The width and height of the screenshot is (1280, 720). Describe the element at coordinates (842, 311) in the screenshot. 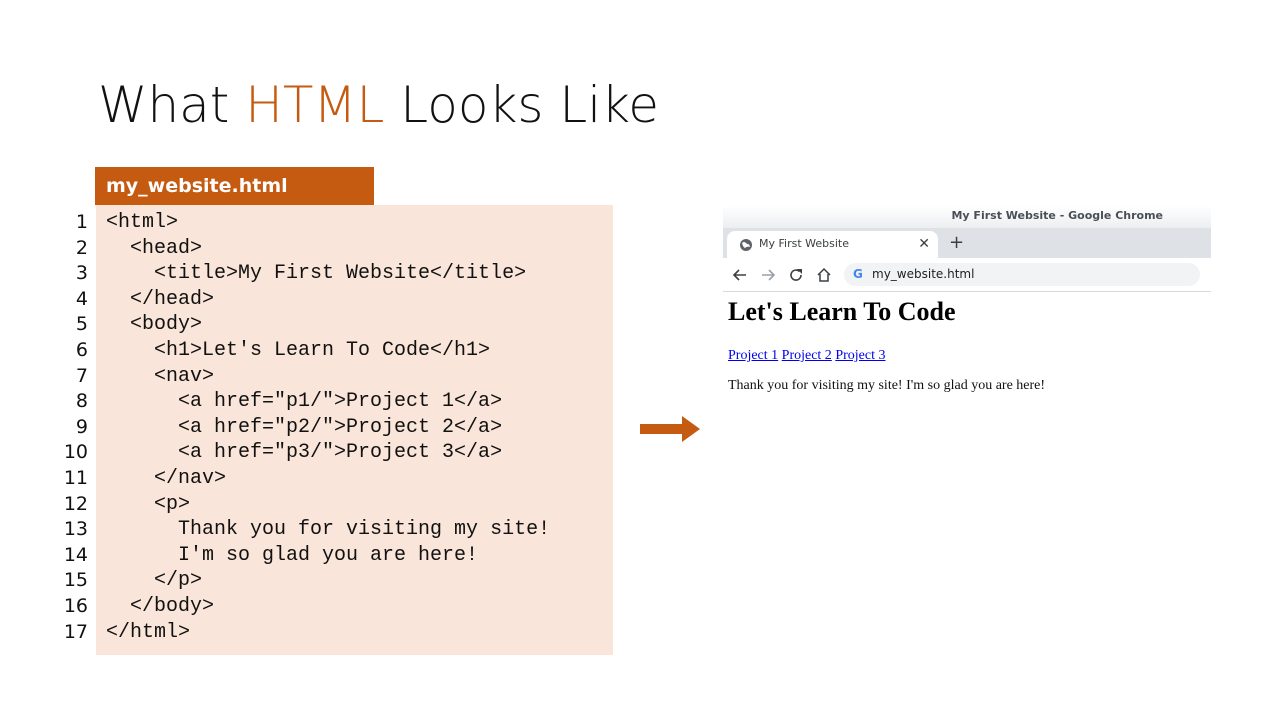

I see `page-heading: Let's Learn To Code` at that location.